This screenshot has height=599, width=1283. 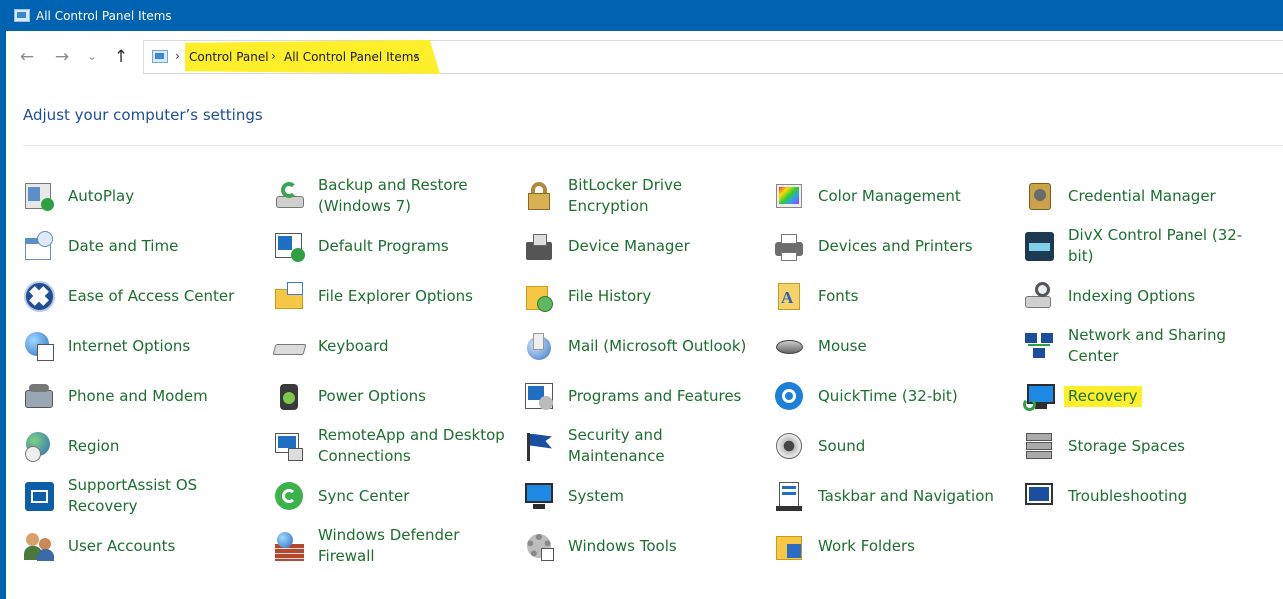 I want to click on control-panel-item: Windows Defender Firewall, so click(x=393, y=546).